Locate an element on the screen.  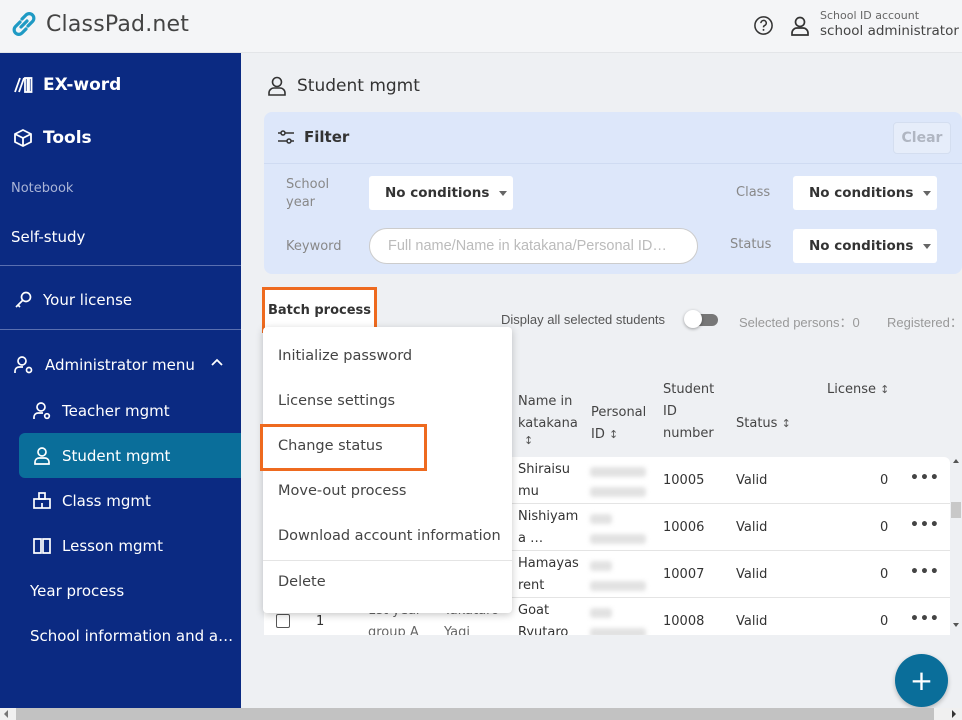
class-select: No conditions is located at coordinates (865, 193).